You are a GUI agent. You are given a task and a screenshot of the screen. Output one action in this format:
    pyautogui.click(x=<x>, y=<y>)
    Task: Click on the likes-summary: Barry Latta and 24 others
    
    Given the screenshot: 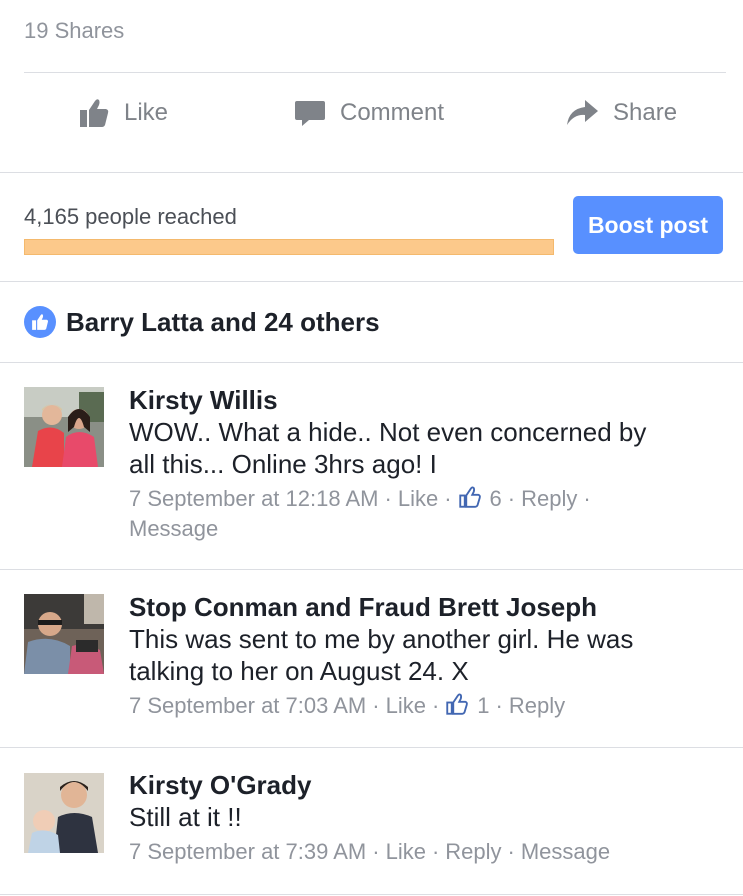 What is the action you would take?
    pyautogui.click(x=202, y=322)
    